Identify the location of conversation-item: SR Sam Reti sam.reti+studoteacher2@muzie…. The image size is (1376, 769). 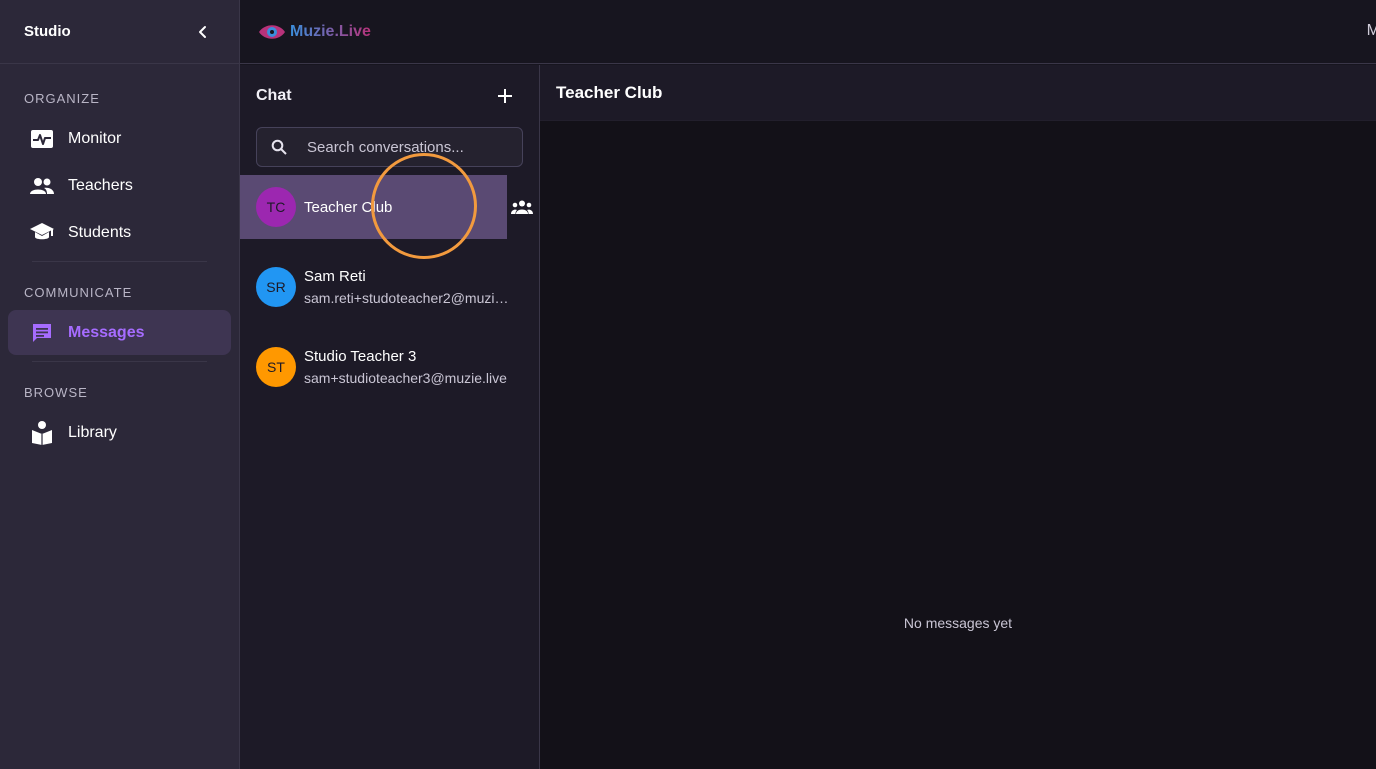
(389, 287).